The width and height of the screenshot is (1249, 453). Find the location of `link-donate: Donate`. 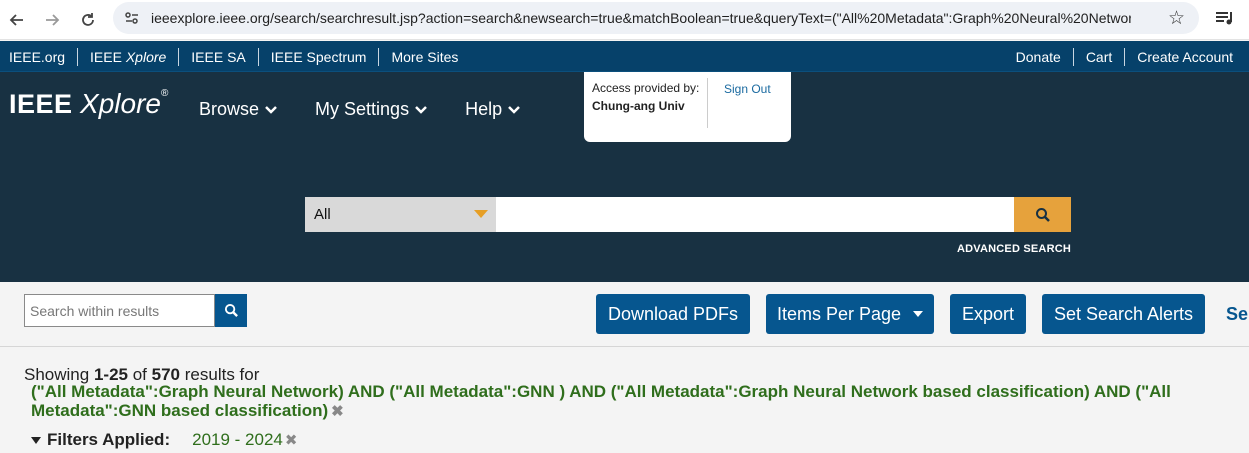

link-donate: Donate is located at coordinates (1039, 56).